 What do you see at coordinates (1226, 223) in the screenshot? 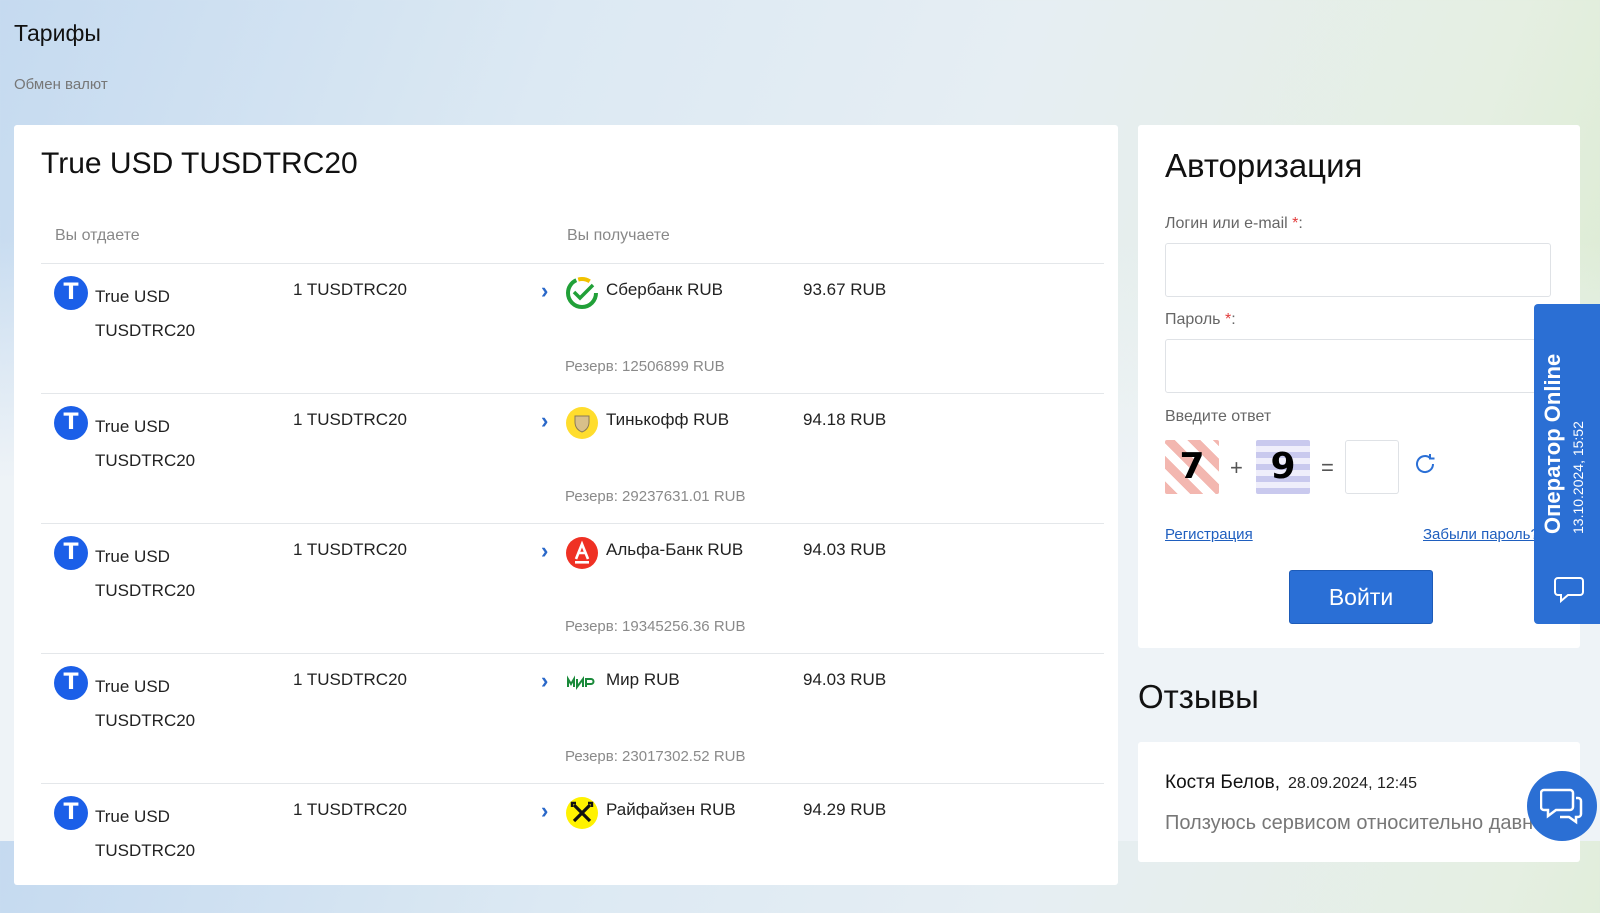
I see `login-label-text: Логин или e-mail` at bounding box center [1226, 223].